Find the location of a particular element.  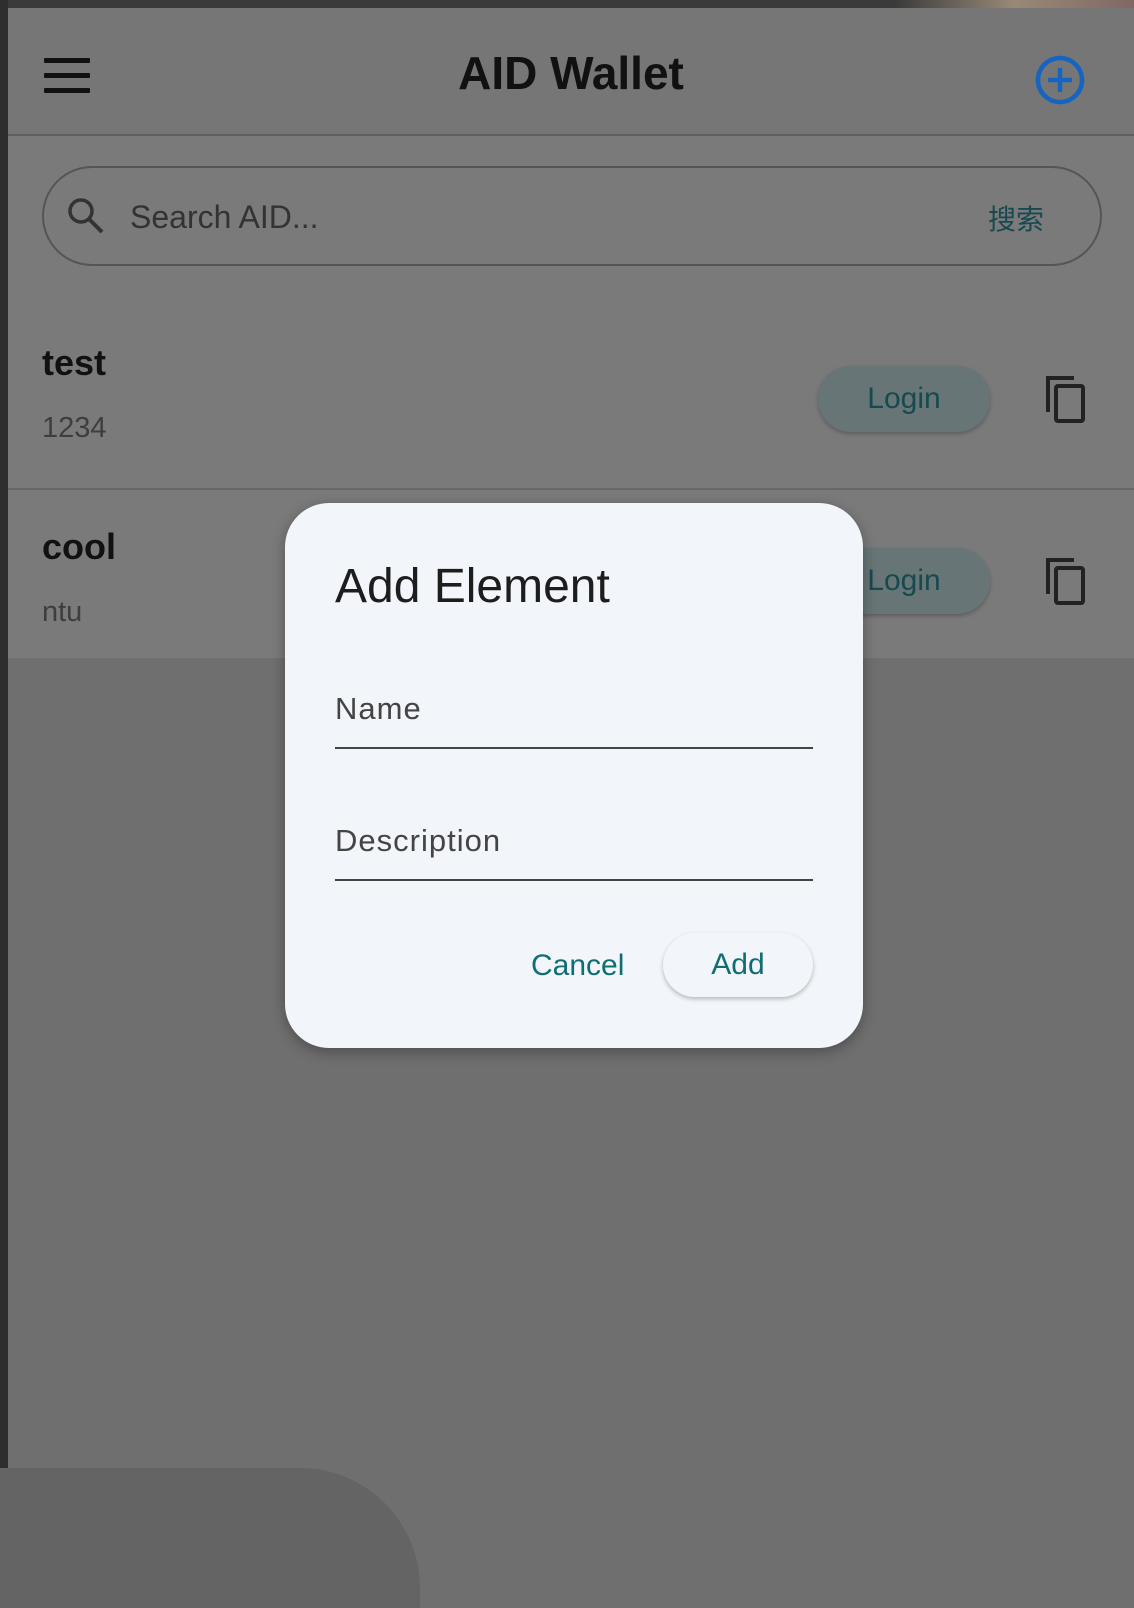

bottom-panel-edge is located at coordinates (210, 1538).